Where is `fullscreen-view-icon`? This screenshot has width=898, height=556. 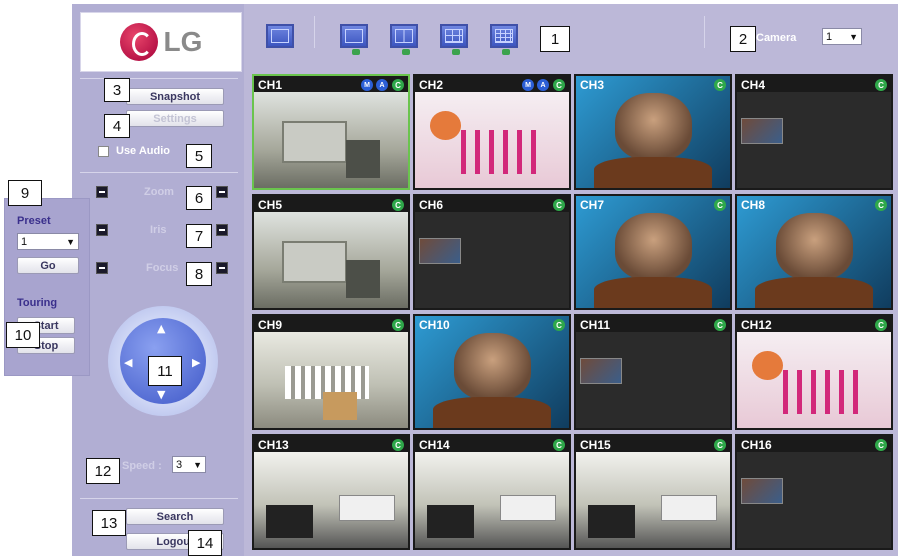
fullscreen-view-icon is located at coordinates (280, 36).